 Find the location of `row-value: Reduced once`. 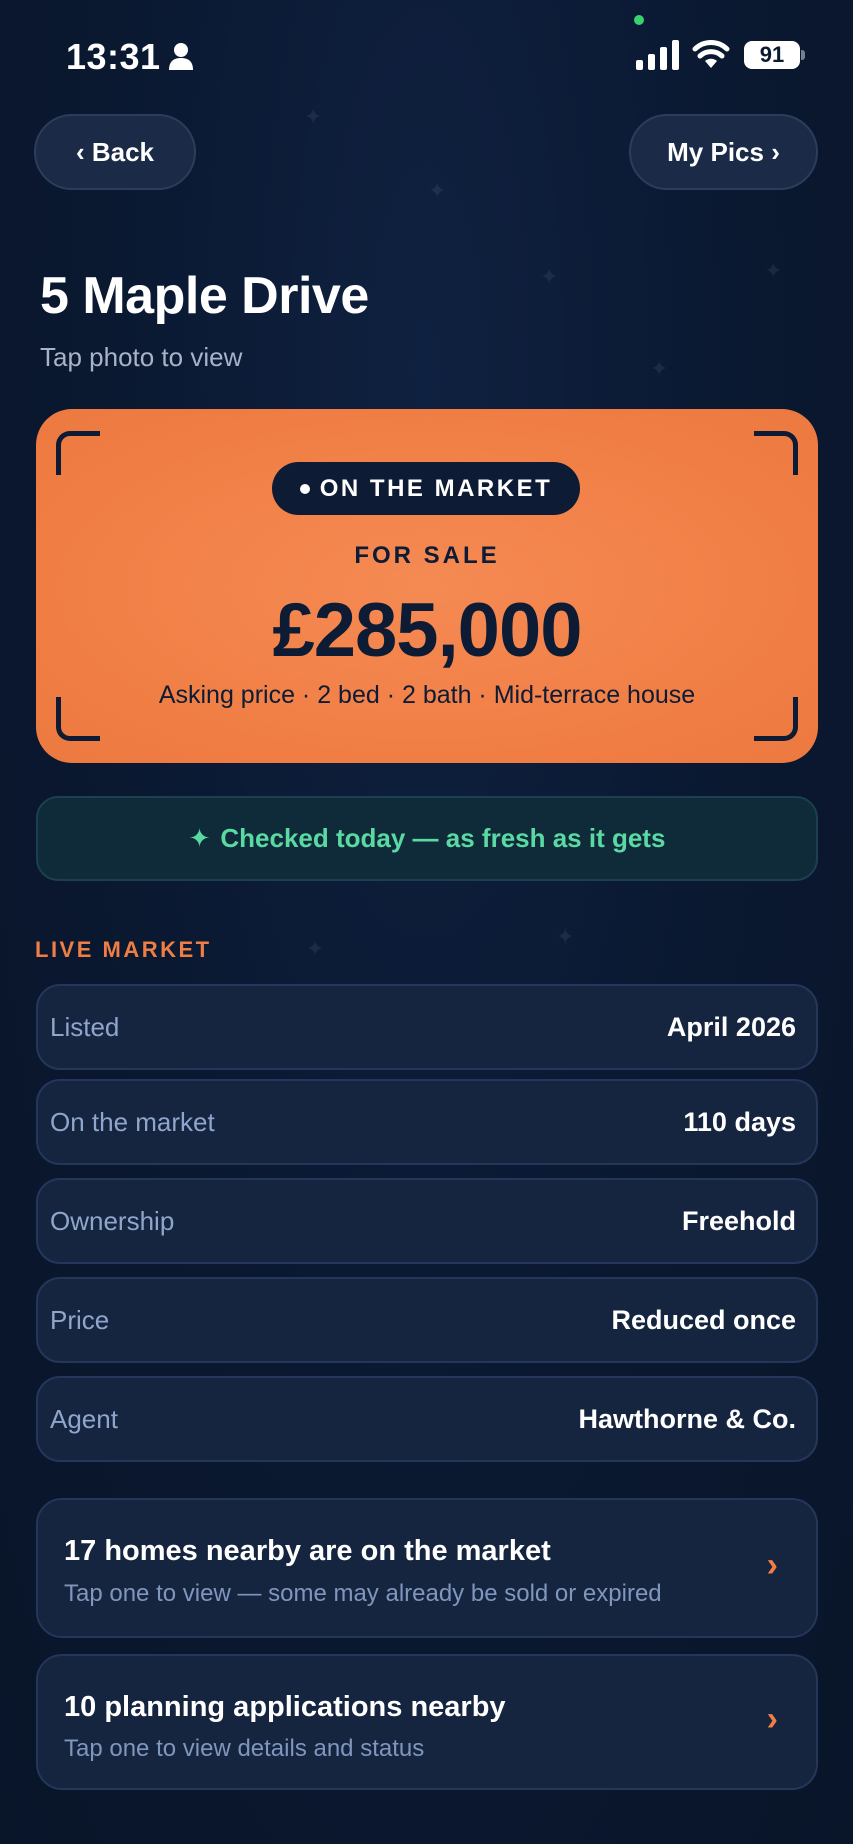

row-value: Reduced once is located at coordinates (703, 1319).